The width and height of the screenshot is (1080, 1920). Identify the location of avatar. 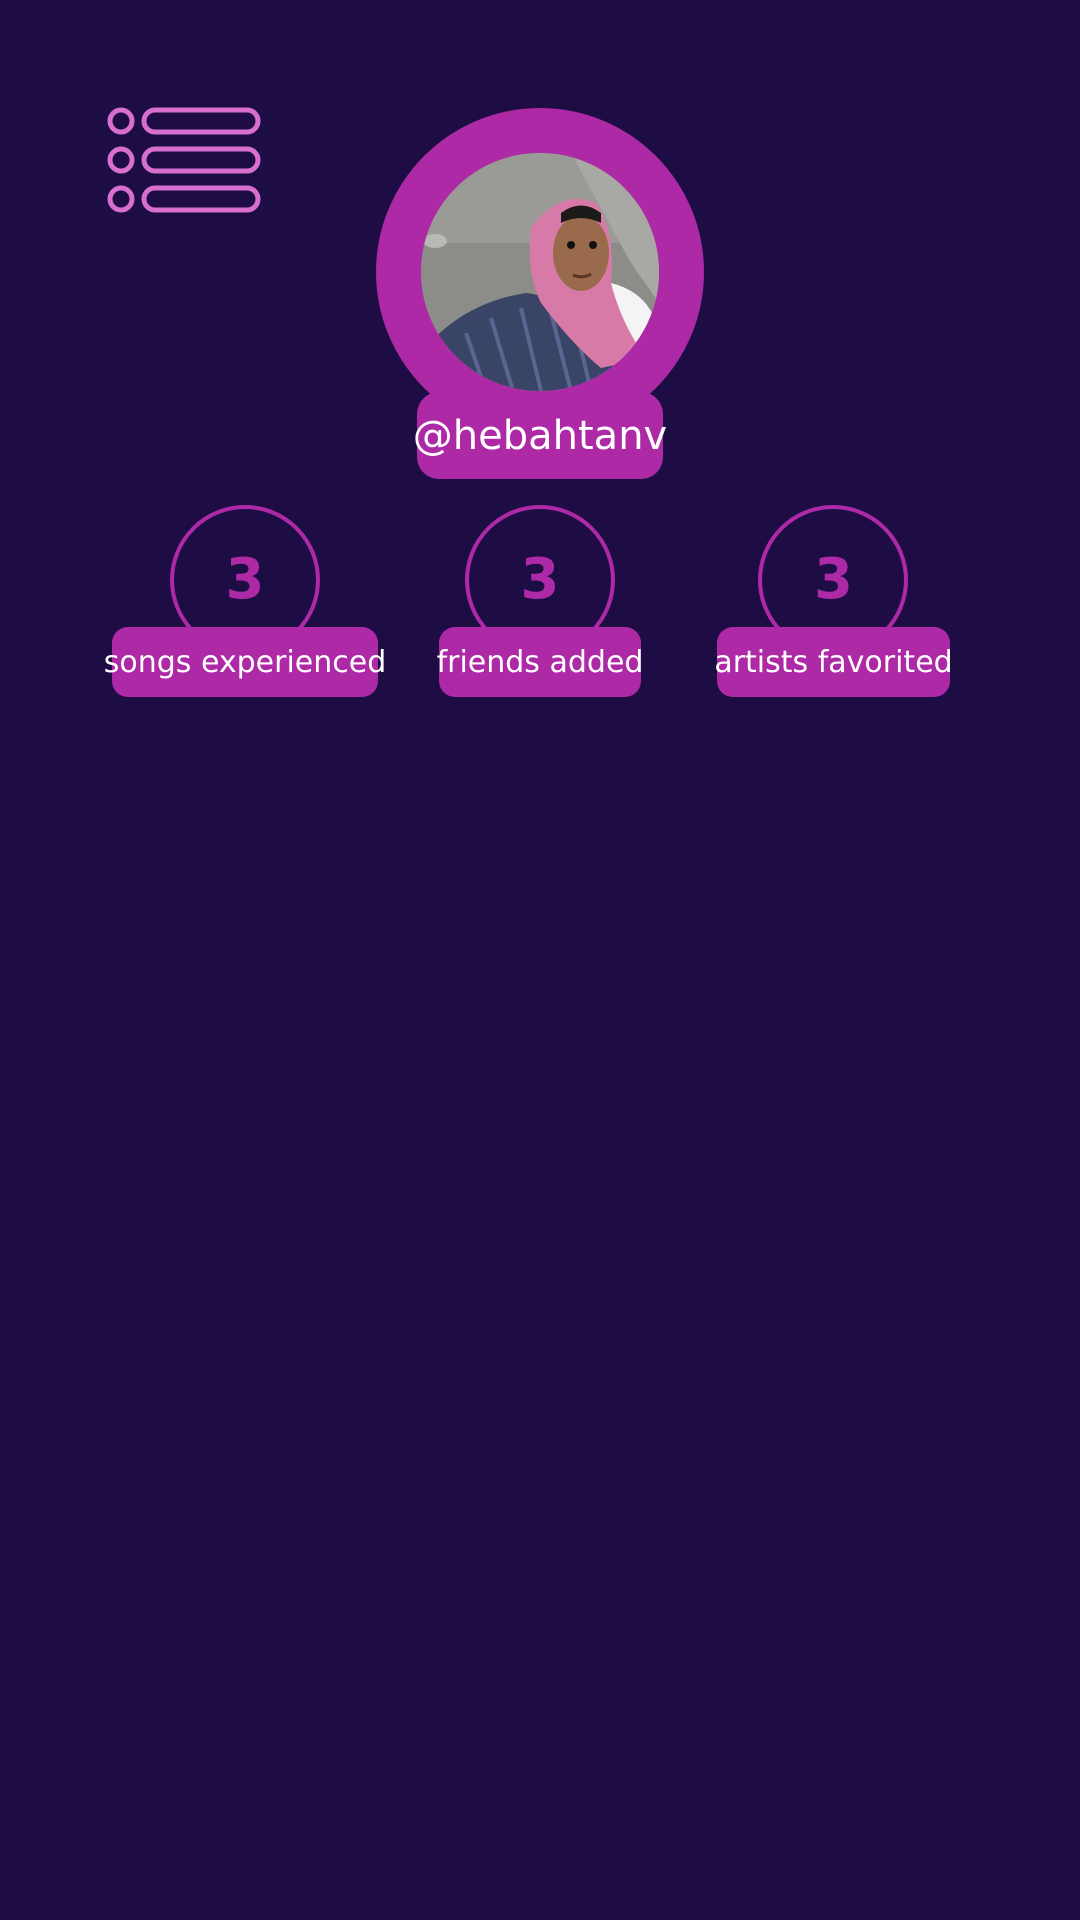
(540, 272).